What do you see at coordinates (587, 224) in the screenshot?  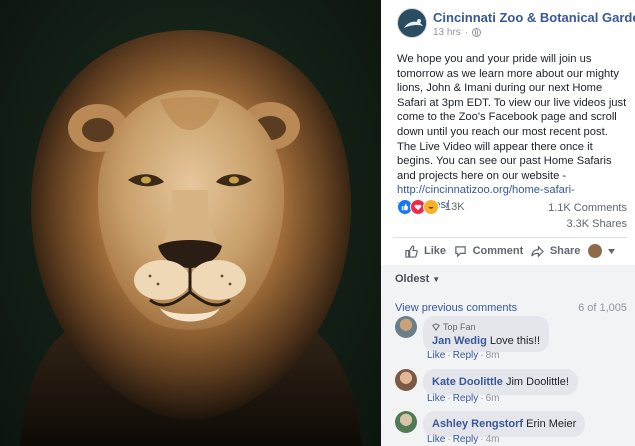 I see `shares-count: 3.3K Shares` at bounding box center [587, 224].